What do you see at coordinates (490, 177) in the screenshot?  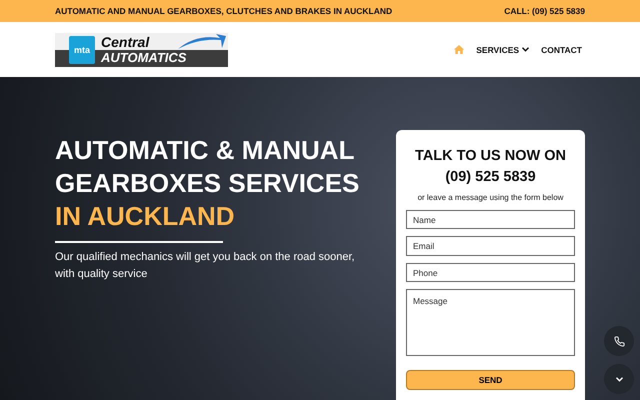 I see `form-phone: (09) 525 5839` at bounding box center [490, 177].